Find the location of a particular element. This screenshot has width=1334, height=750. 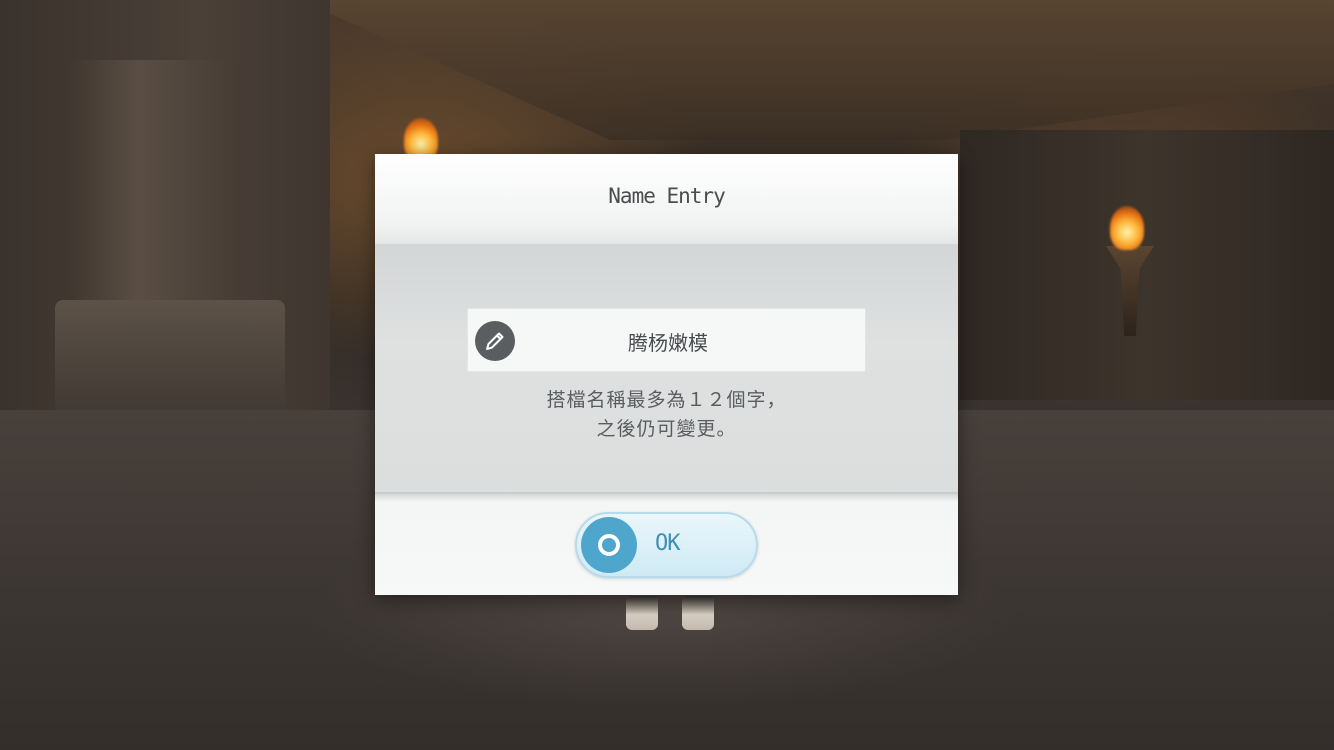

dialog-header: Name Entry is located at coordinates (666, 199).